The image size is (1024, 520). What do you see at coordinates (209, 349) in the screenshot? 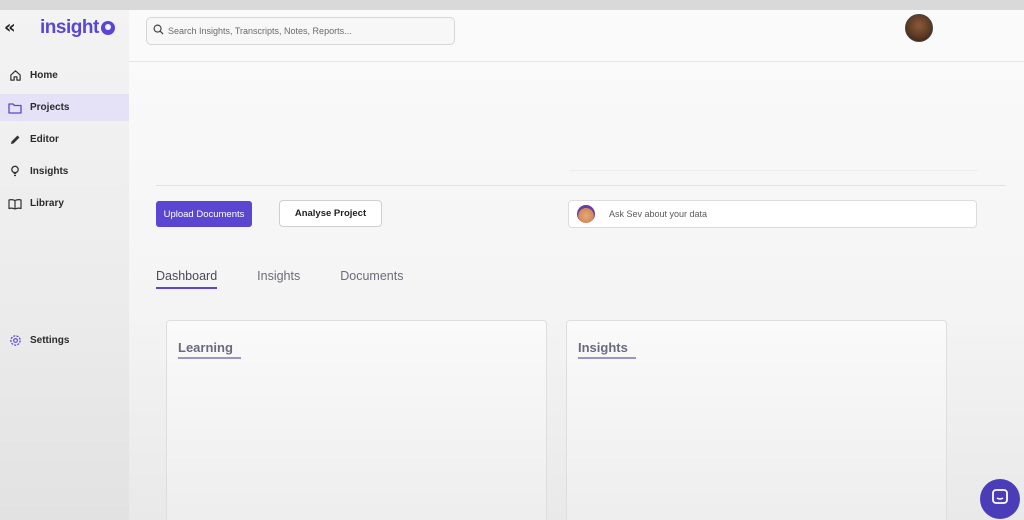
I see `learning-card-title: Learning` at bounding box center [209, 349].